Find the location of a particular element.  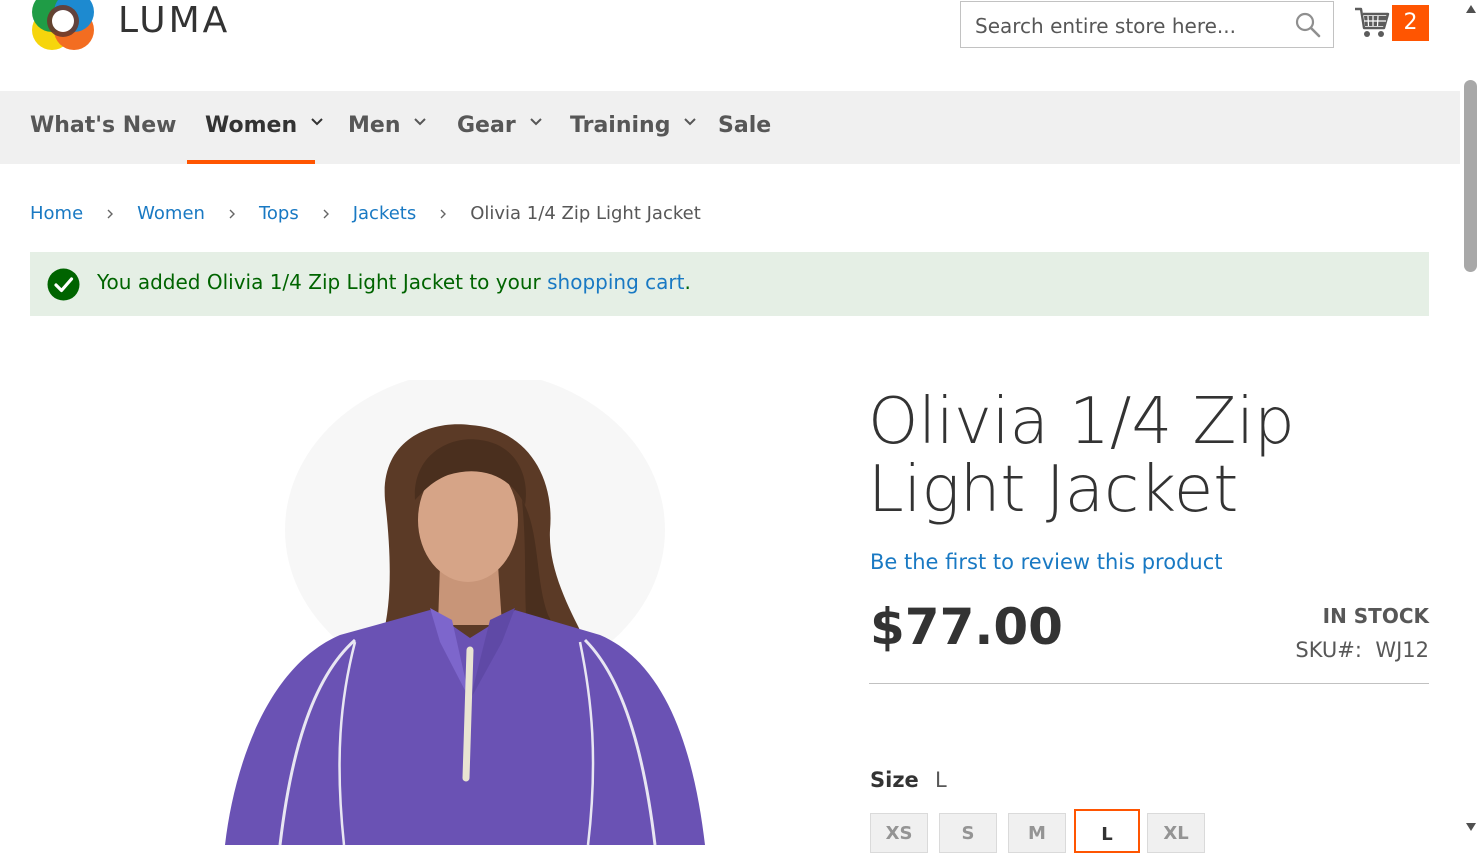

nav-item-whats-new: What's New is located at coordinates (103, 127).